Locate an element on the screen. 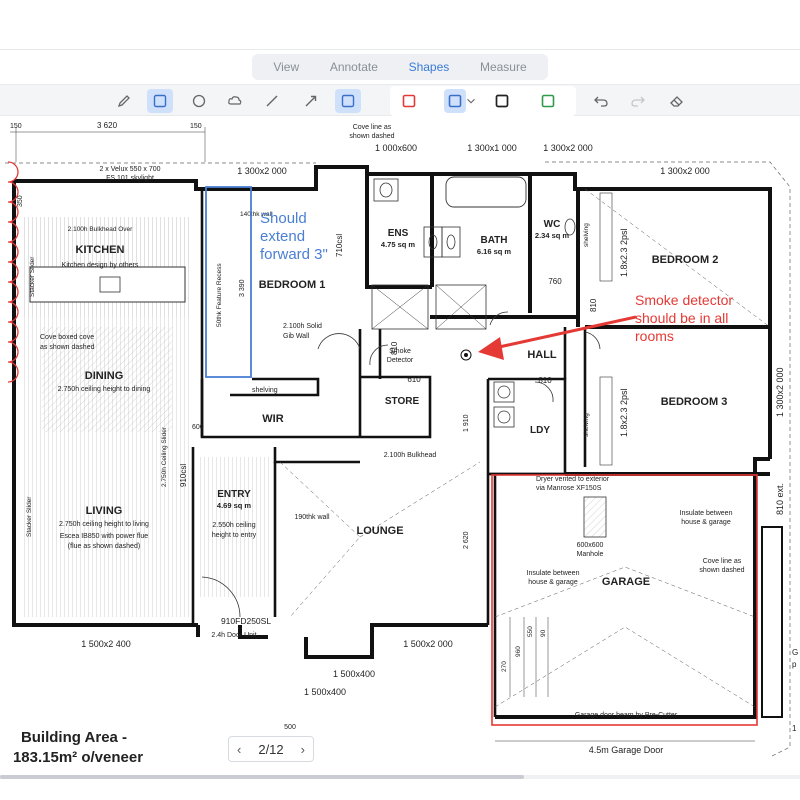 Image resolution: width=800 pixels, height=800 pixels. green-square-icon is located at coordinates (548, 101).